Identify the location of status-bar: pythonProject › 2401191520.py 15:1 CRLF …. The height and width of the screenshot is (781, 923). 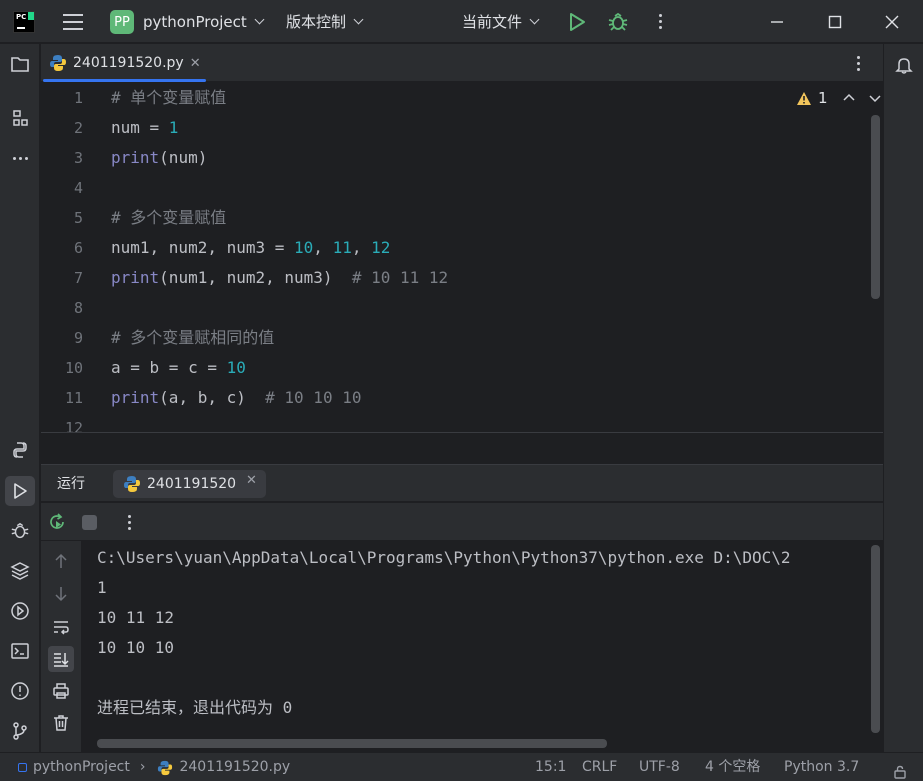
(461, 766).